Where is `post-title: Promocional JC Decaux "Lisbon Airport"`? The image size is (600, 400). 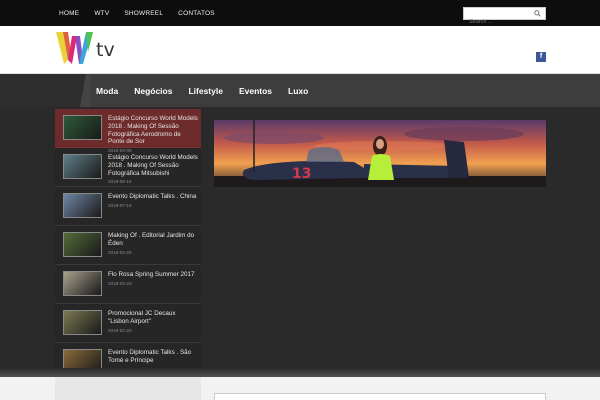 post-title: Promocional JC Decaux "Lisbon Airport" is located at coordinates (153, 318).